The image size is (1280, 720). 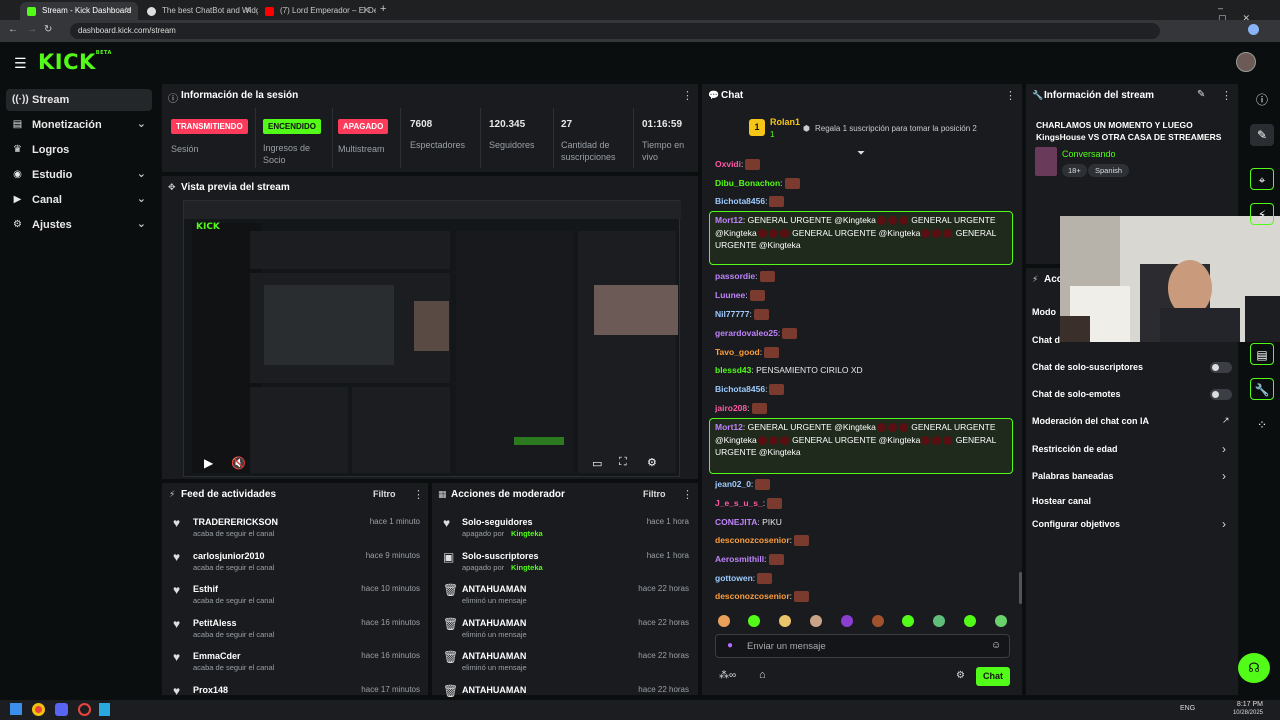 What do you see at coordinates (48, 29) in the screenshot?
I see `reload-icon: ↻` at bounding box center [48, 29].